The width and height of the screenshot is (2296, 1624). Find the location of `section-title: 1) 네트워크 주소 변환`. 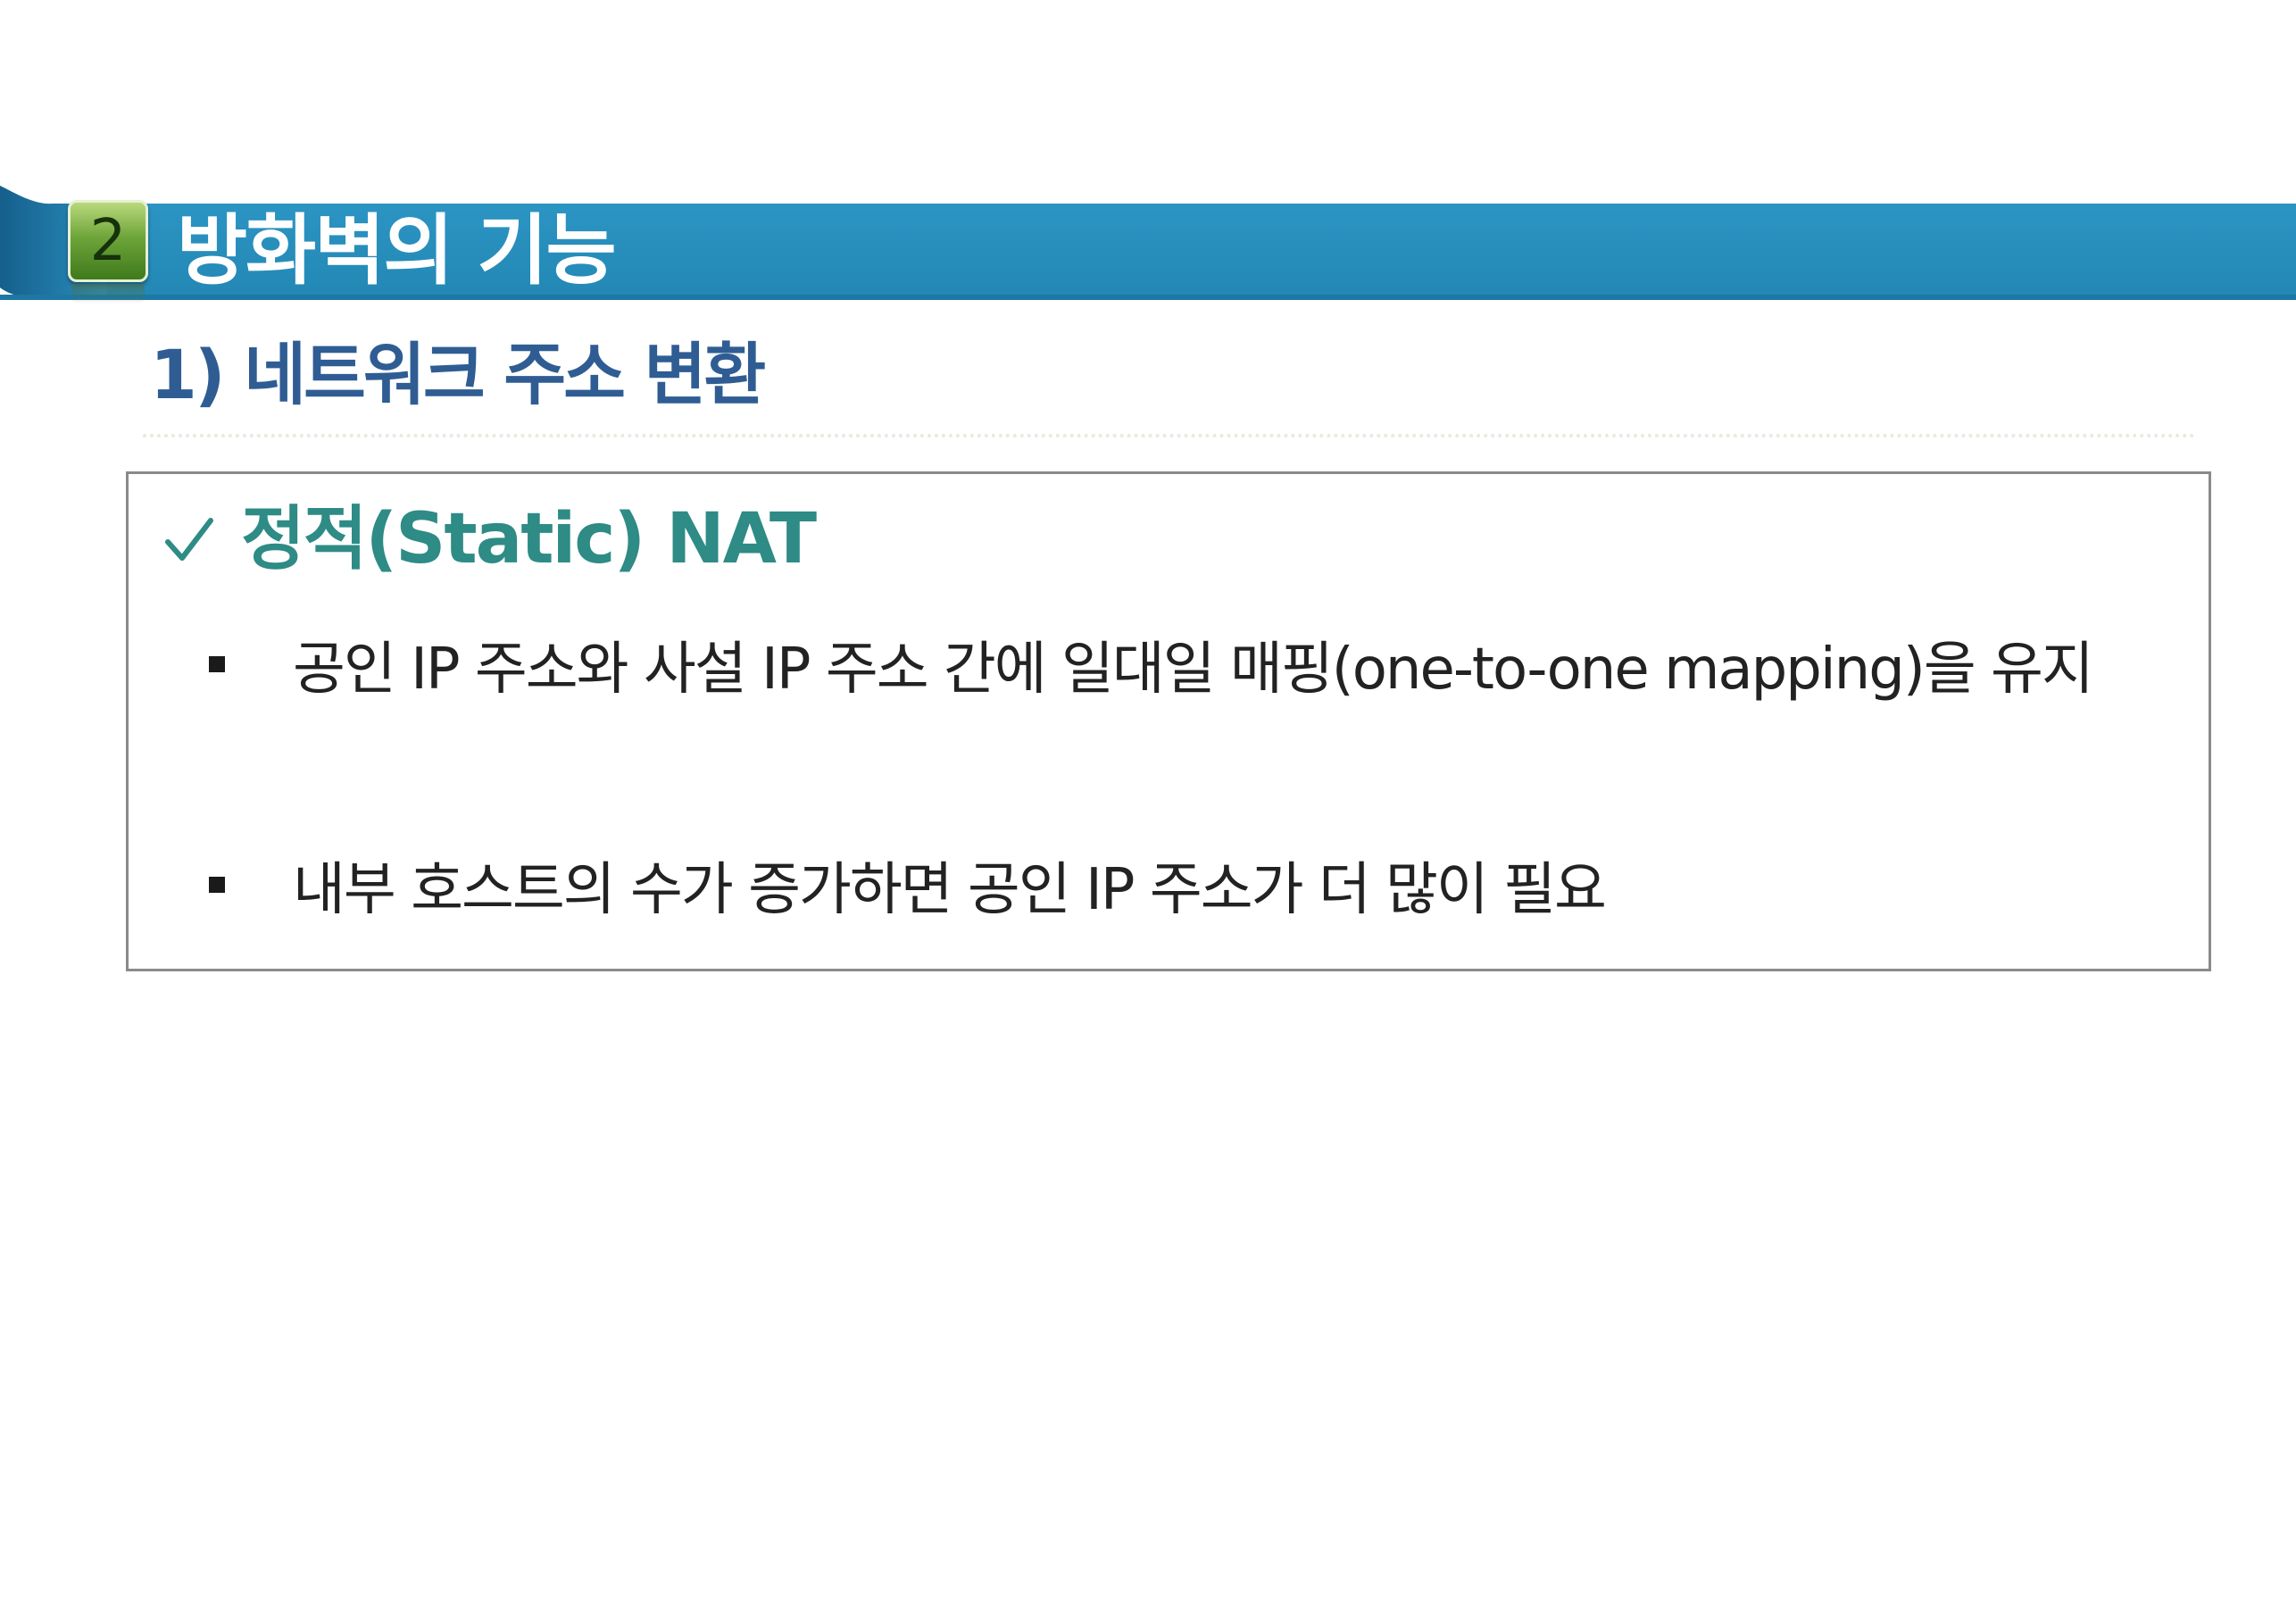

section-title: 1) 네트워크 주소 변환 is located at coordinates (458, 374).